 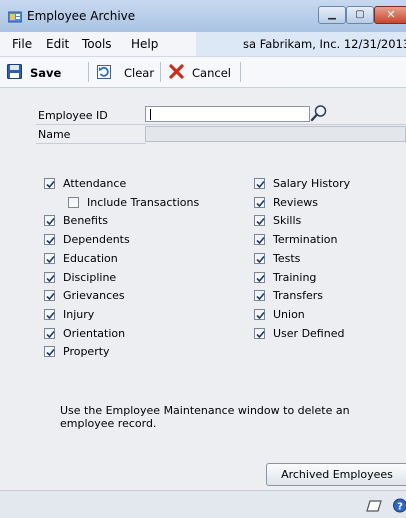 What do you see at coordinates (309, 333) in the screenshot?
I see `checkbox-label: User Defined` at bounding box center [309, 333].